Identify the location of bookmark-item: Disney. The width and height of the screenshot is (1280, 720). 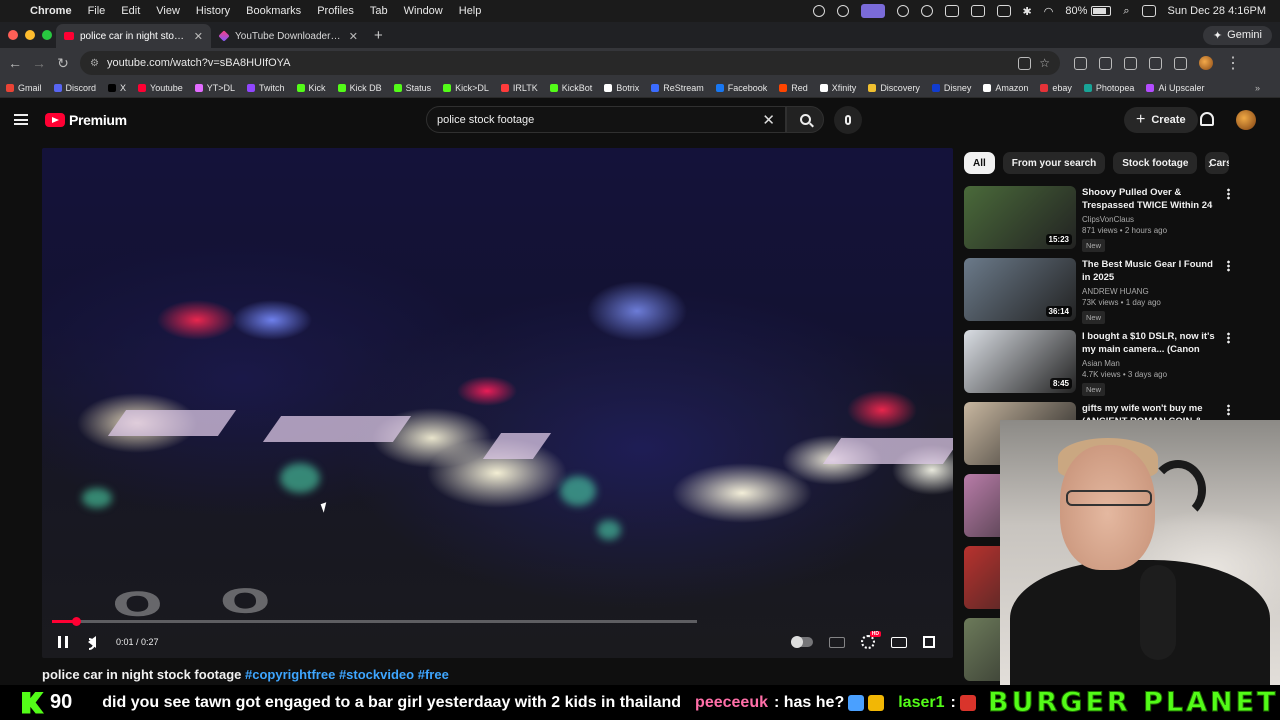
(951, 88).